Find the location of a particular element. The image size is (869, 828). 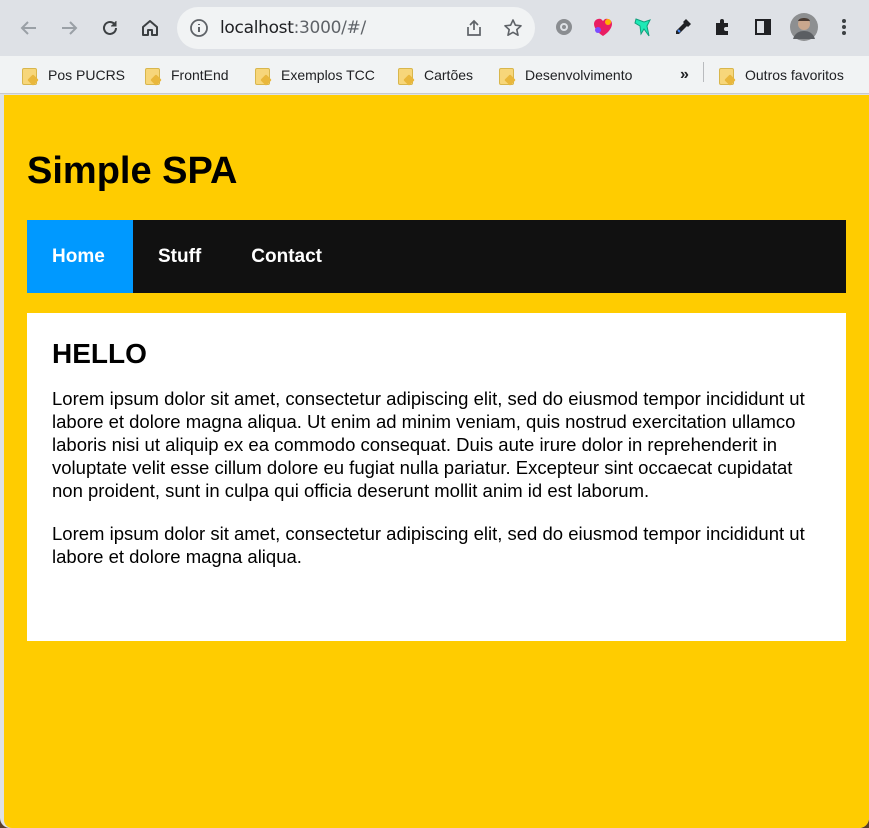

bookmark-folder: Pos PUCRS is located at coordinates (73, 75).